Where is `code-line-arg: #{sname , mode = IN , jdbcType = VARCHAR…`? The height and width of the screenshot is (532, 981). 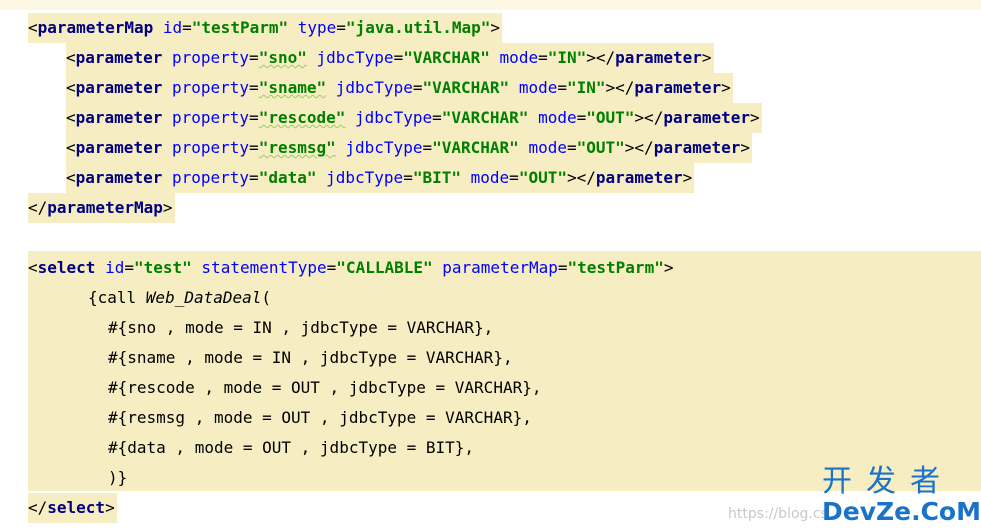 code-line-arg: #{sname , mode = IN , jdbcType = VARCHAR… is located at coordinates (310, 358).